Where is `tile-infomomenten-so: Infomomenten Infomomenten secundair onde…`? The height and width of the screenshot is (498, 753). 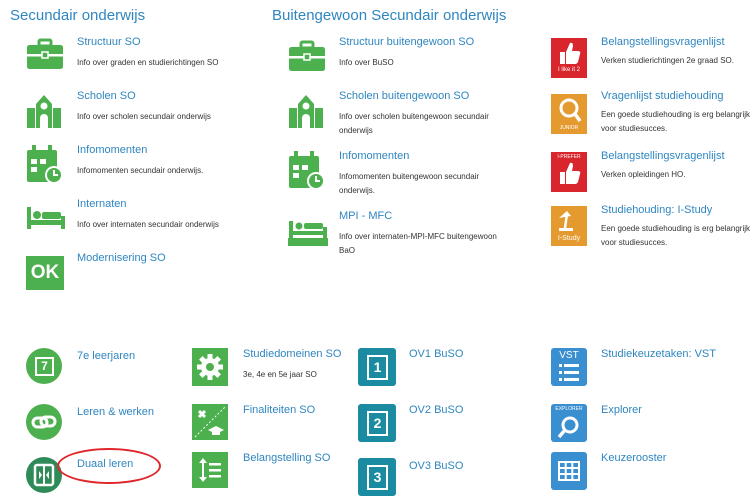
tile-infomomenten-so: Infomomenten Infomomenten secundair onde… is located at coordinates (141, 166).